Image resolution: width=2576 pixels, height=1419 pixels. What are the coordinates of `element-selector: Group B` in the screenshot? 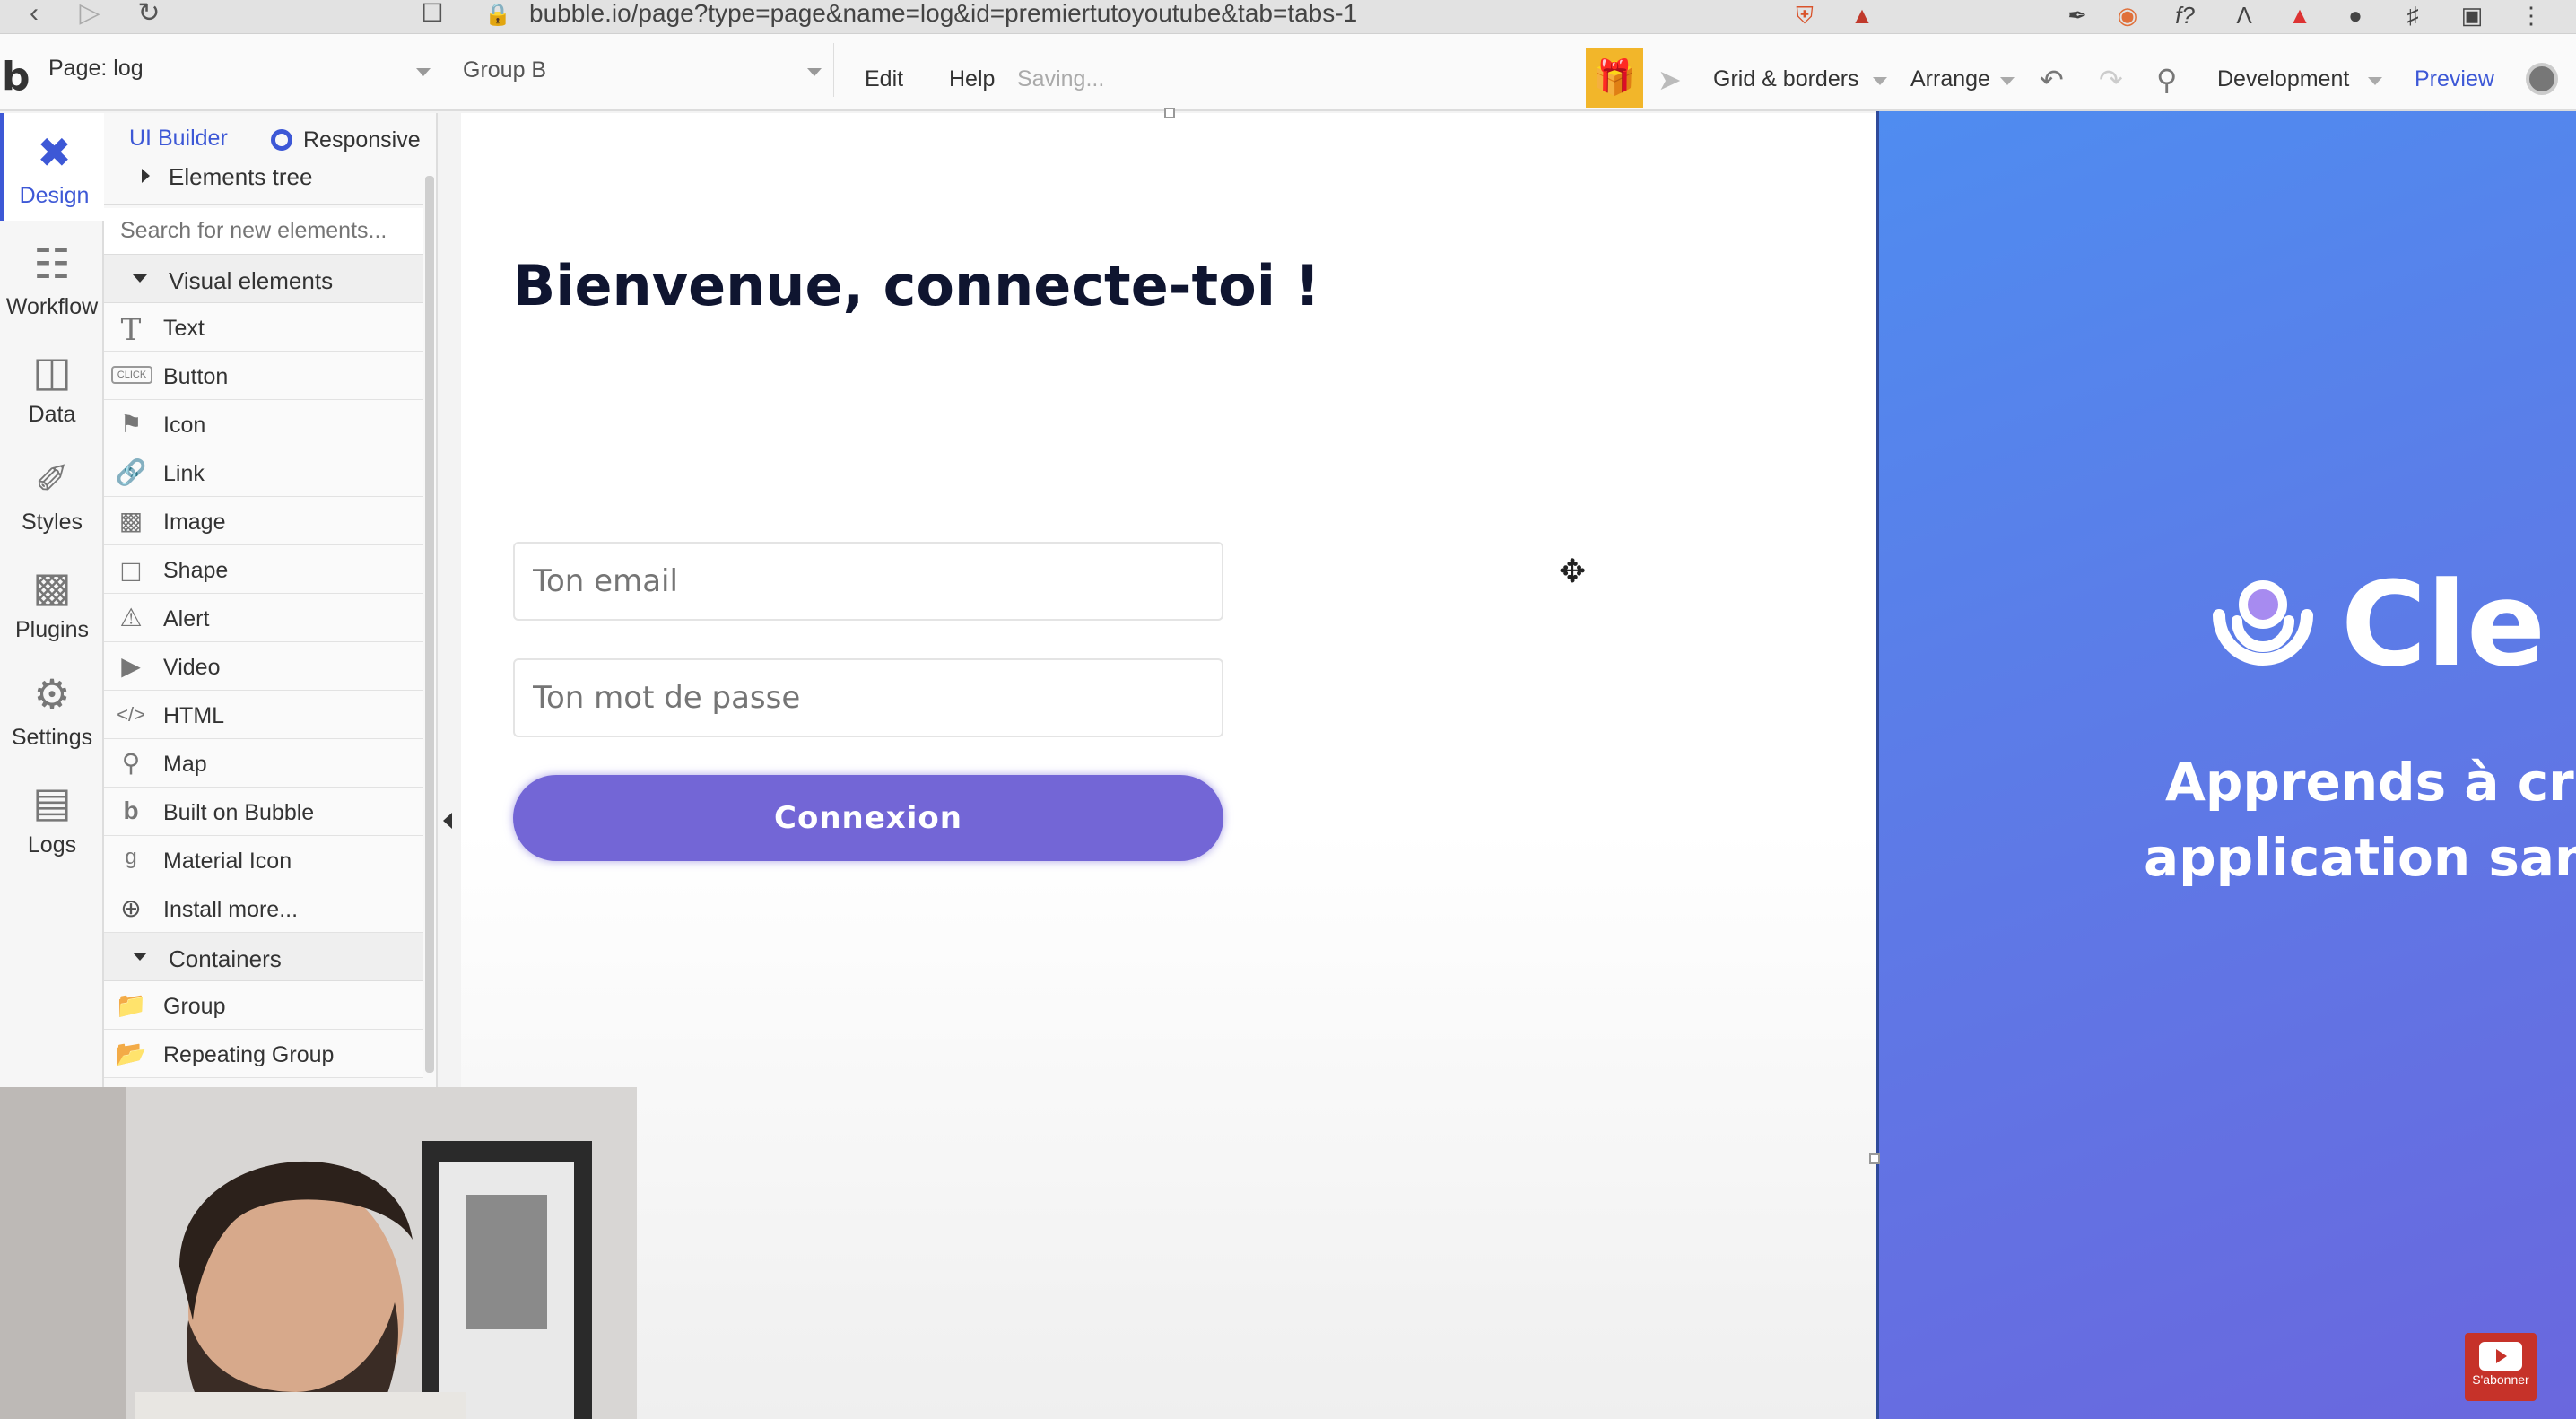 It's located at (641, 70).